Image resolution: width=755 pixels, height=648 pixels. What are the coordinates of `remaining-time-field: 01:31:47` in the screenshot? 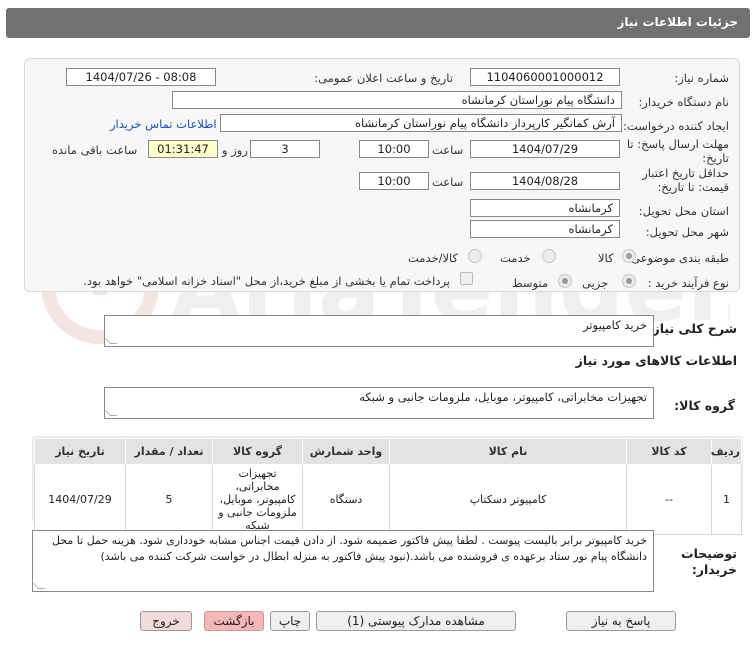 It's located at (183, 149).